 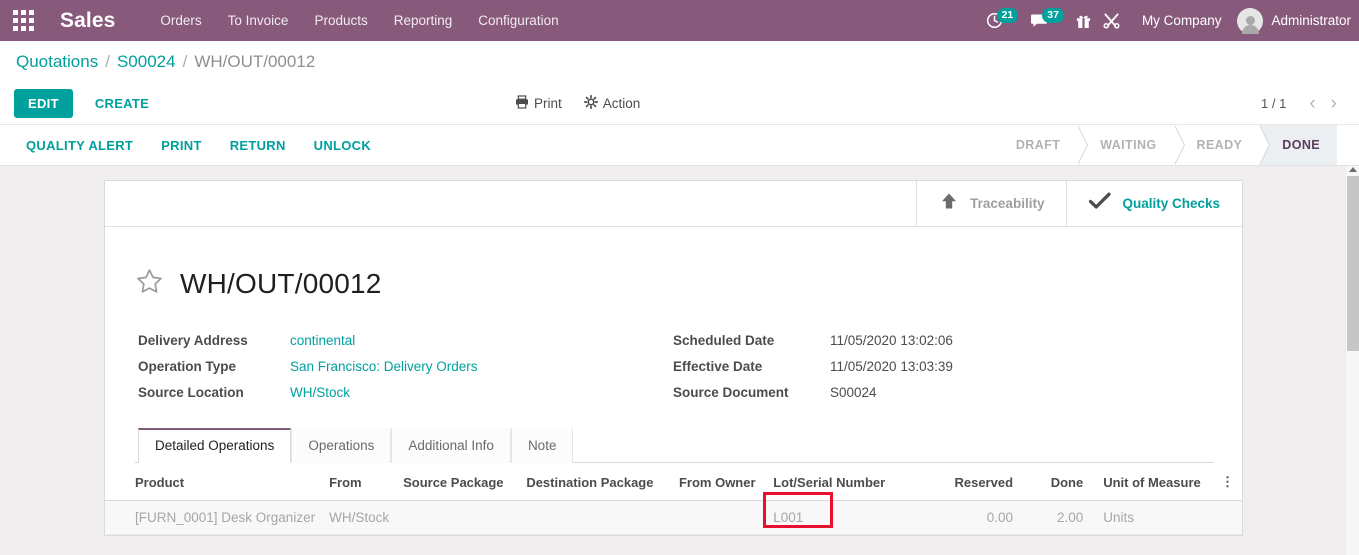 I want to click on apps-grid-icon, so click(x=23, y=20).